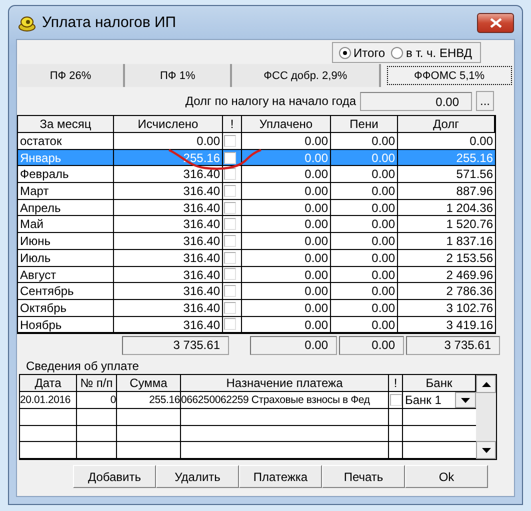 Image resolution: width=531 pixels, height=511 pixels. Describe the element at coordinates (280, 476) in the screenshot. I see `action-button: Платежка` at that location.